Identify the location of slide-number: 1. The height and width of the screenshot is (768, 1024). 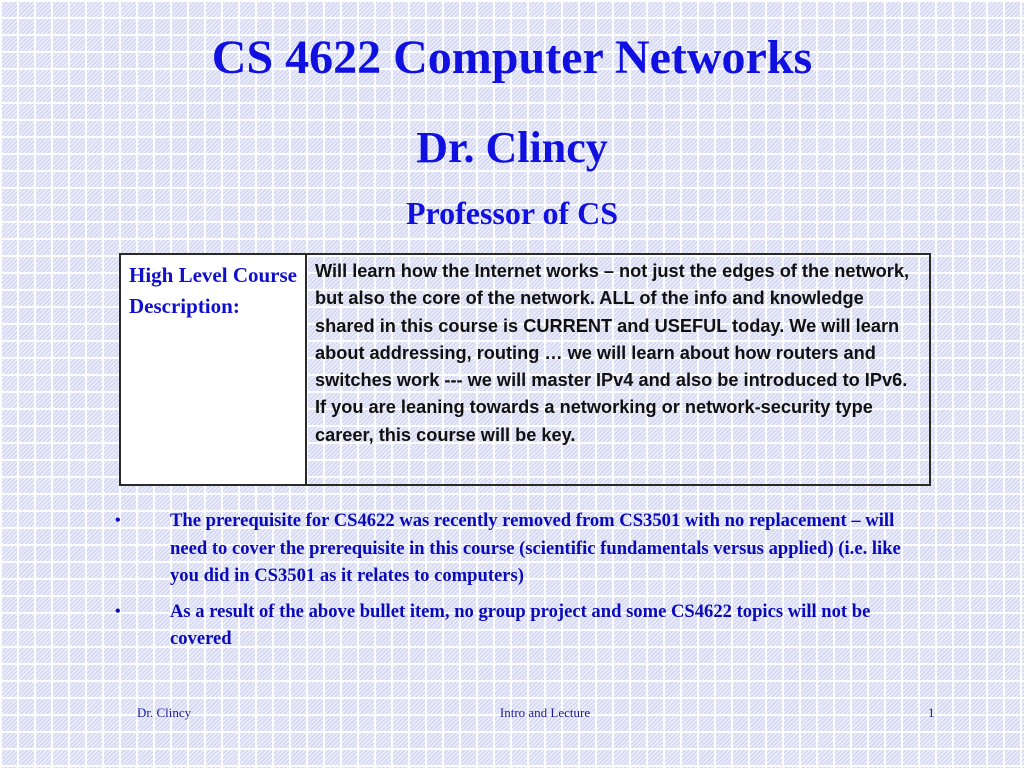
(931, 712).